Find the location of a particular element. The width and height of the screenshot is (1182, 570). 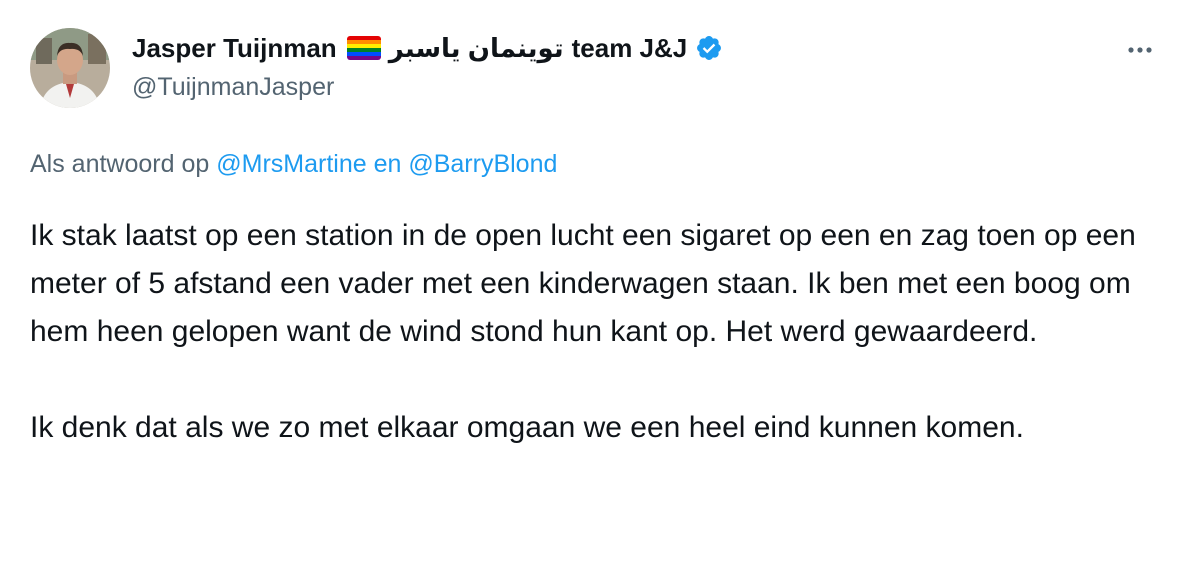

more-options-icon is located at coordinates (1140, 50).